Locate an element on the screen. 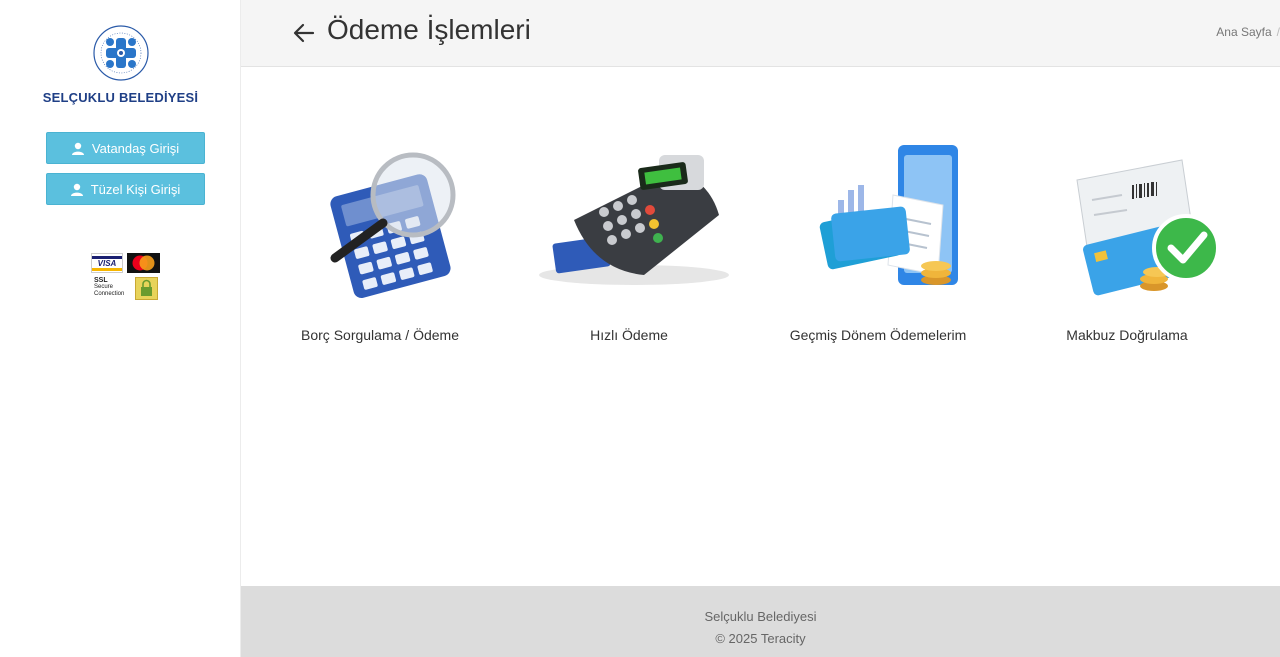  debt-query-payment-label: Borç Sorgulama / Ödeme is located at coordinates (380, 335).